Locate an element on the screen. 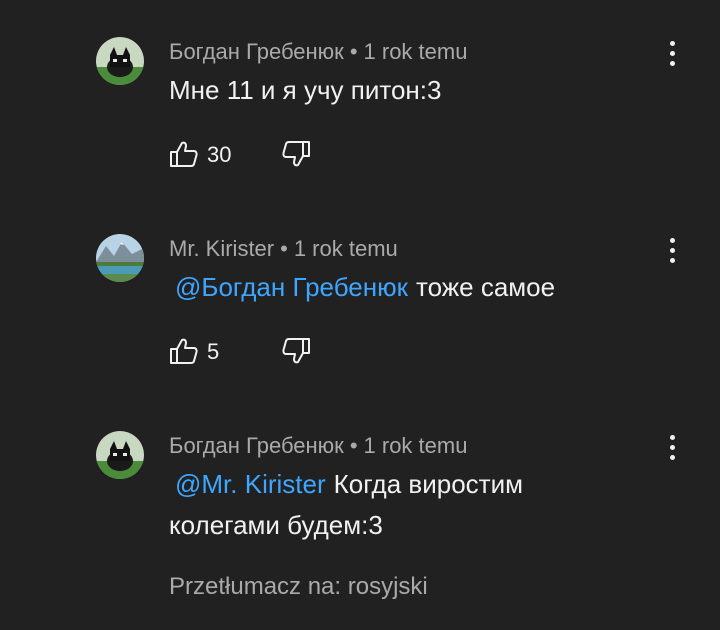 This screenshot has width=720, height=630. like-button: 30 is located at coordinates (200, 155).